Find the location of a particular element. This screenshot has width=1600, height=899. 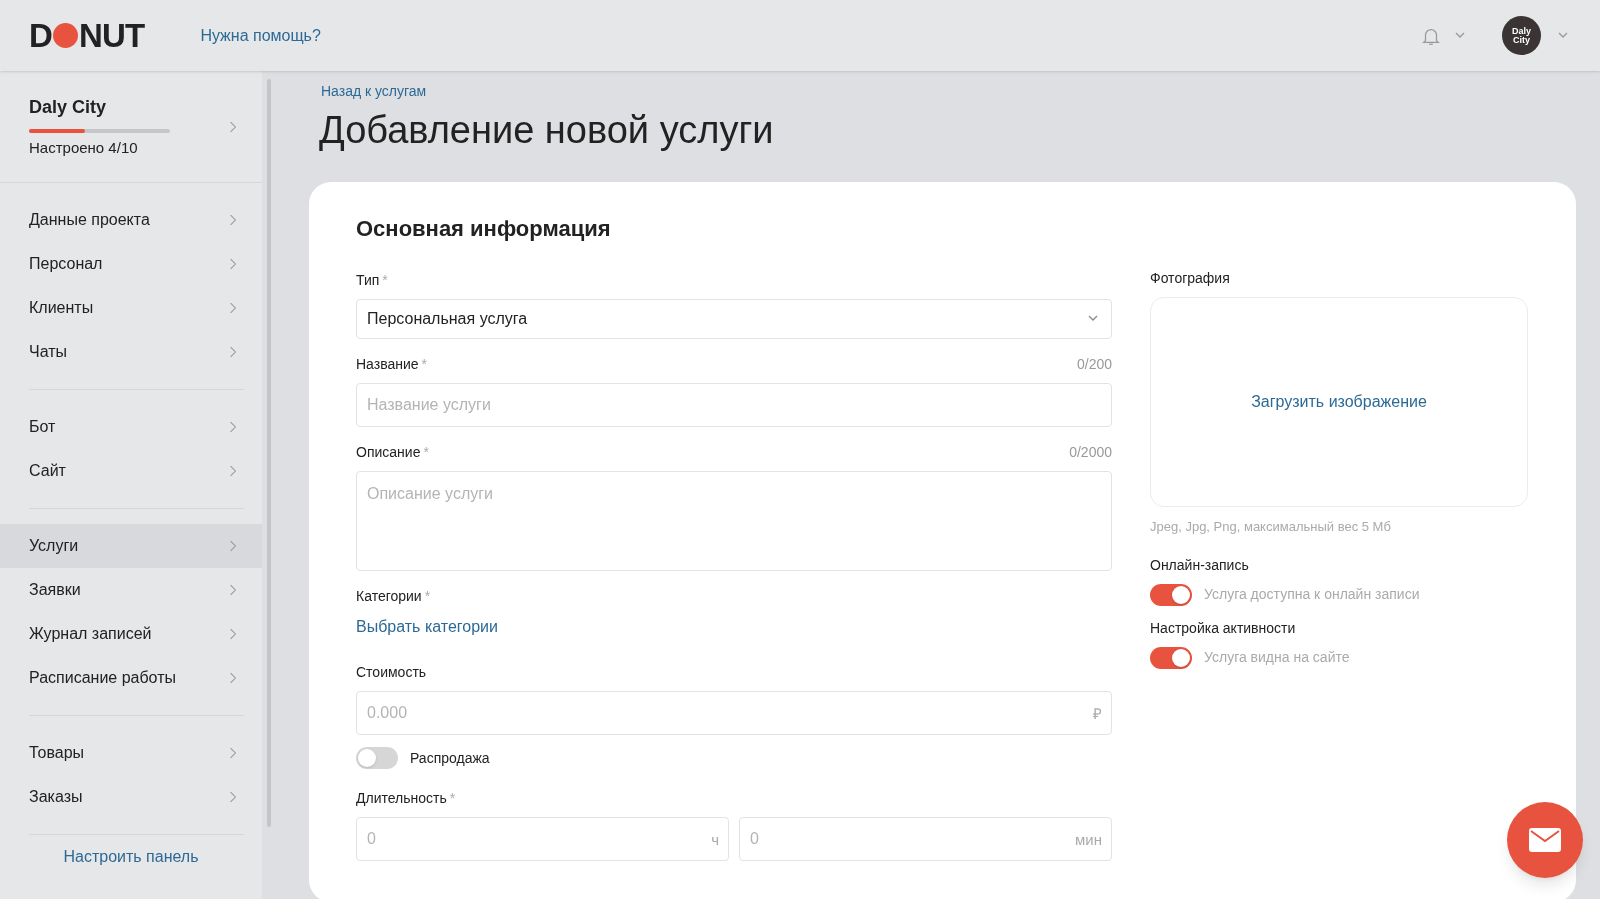

field-label: Категории * is located at coordinates (393, 596).